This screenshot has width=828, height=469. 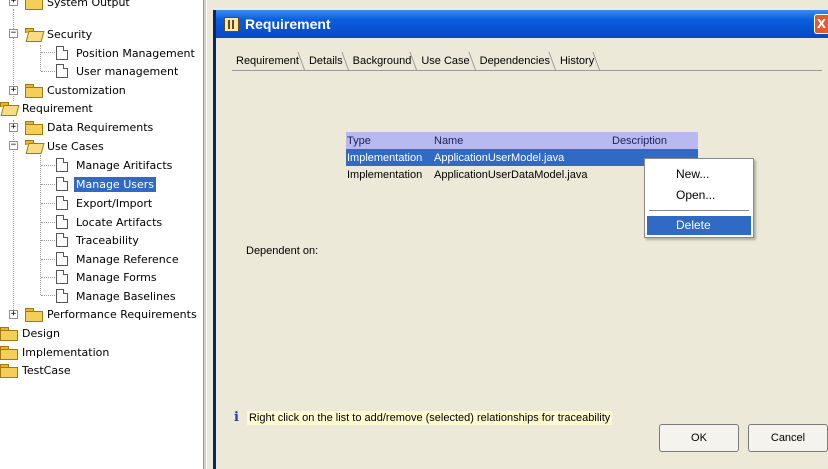 What do you see at coordinates (446, 61) in the screenshot?
I see `tab-use-case: Use Case` at bounding box center [446, 61].